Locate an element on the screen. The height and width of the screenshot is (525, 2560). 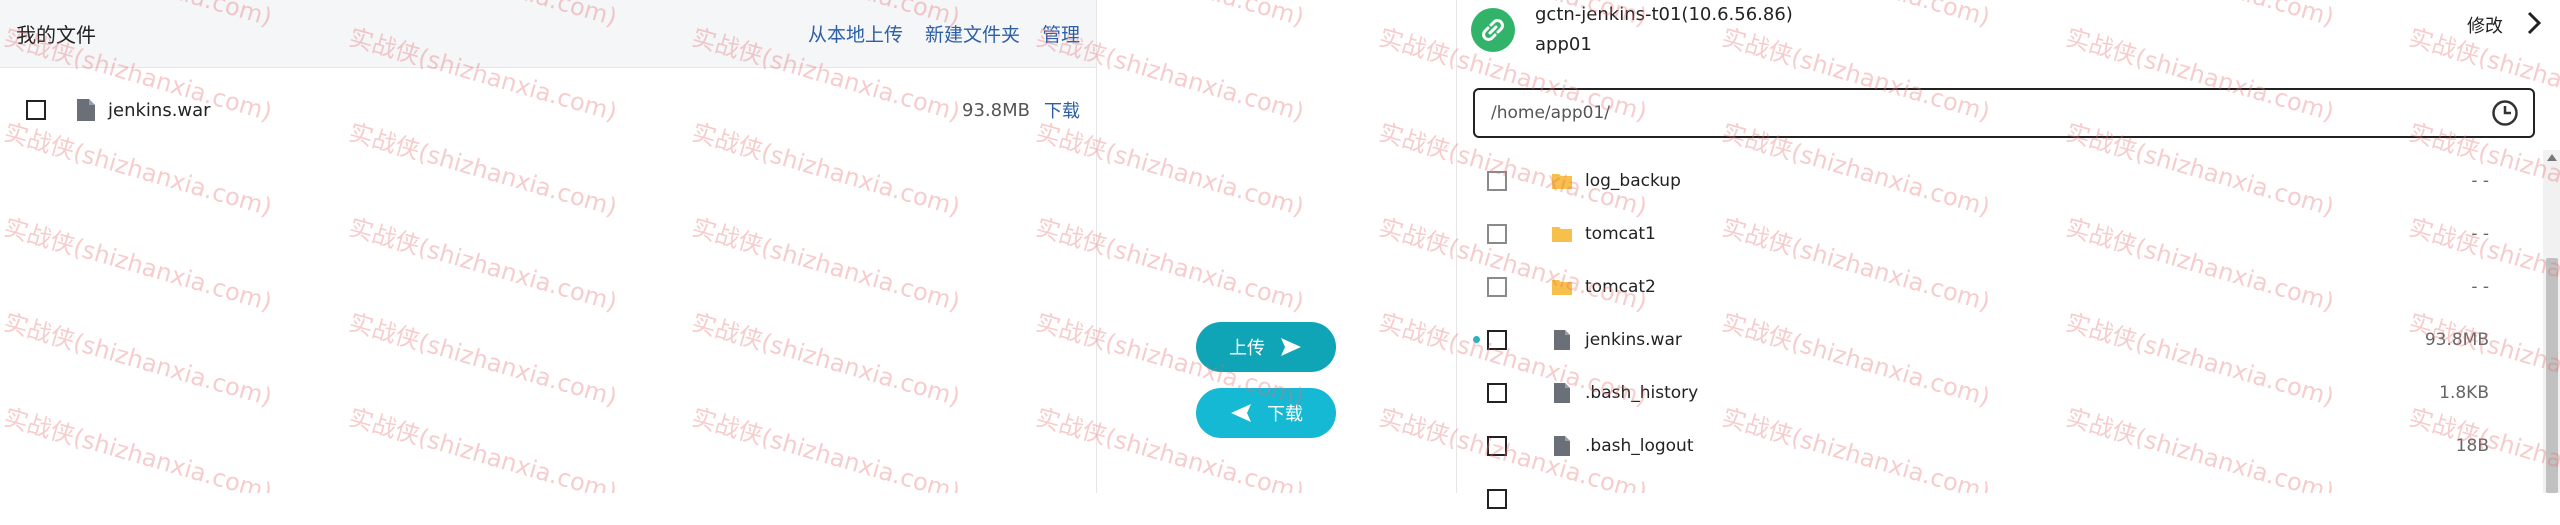
send-right-icon is located at coordinates (1291, 347).